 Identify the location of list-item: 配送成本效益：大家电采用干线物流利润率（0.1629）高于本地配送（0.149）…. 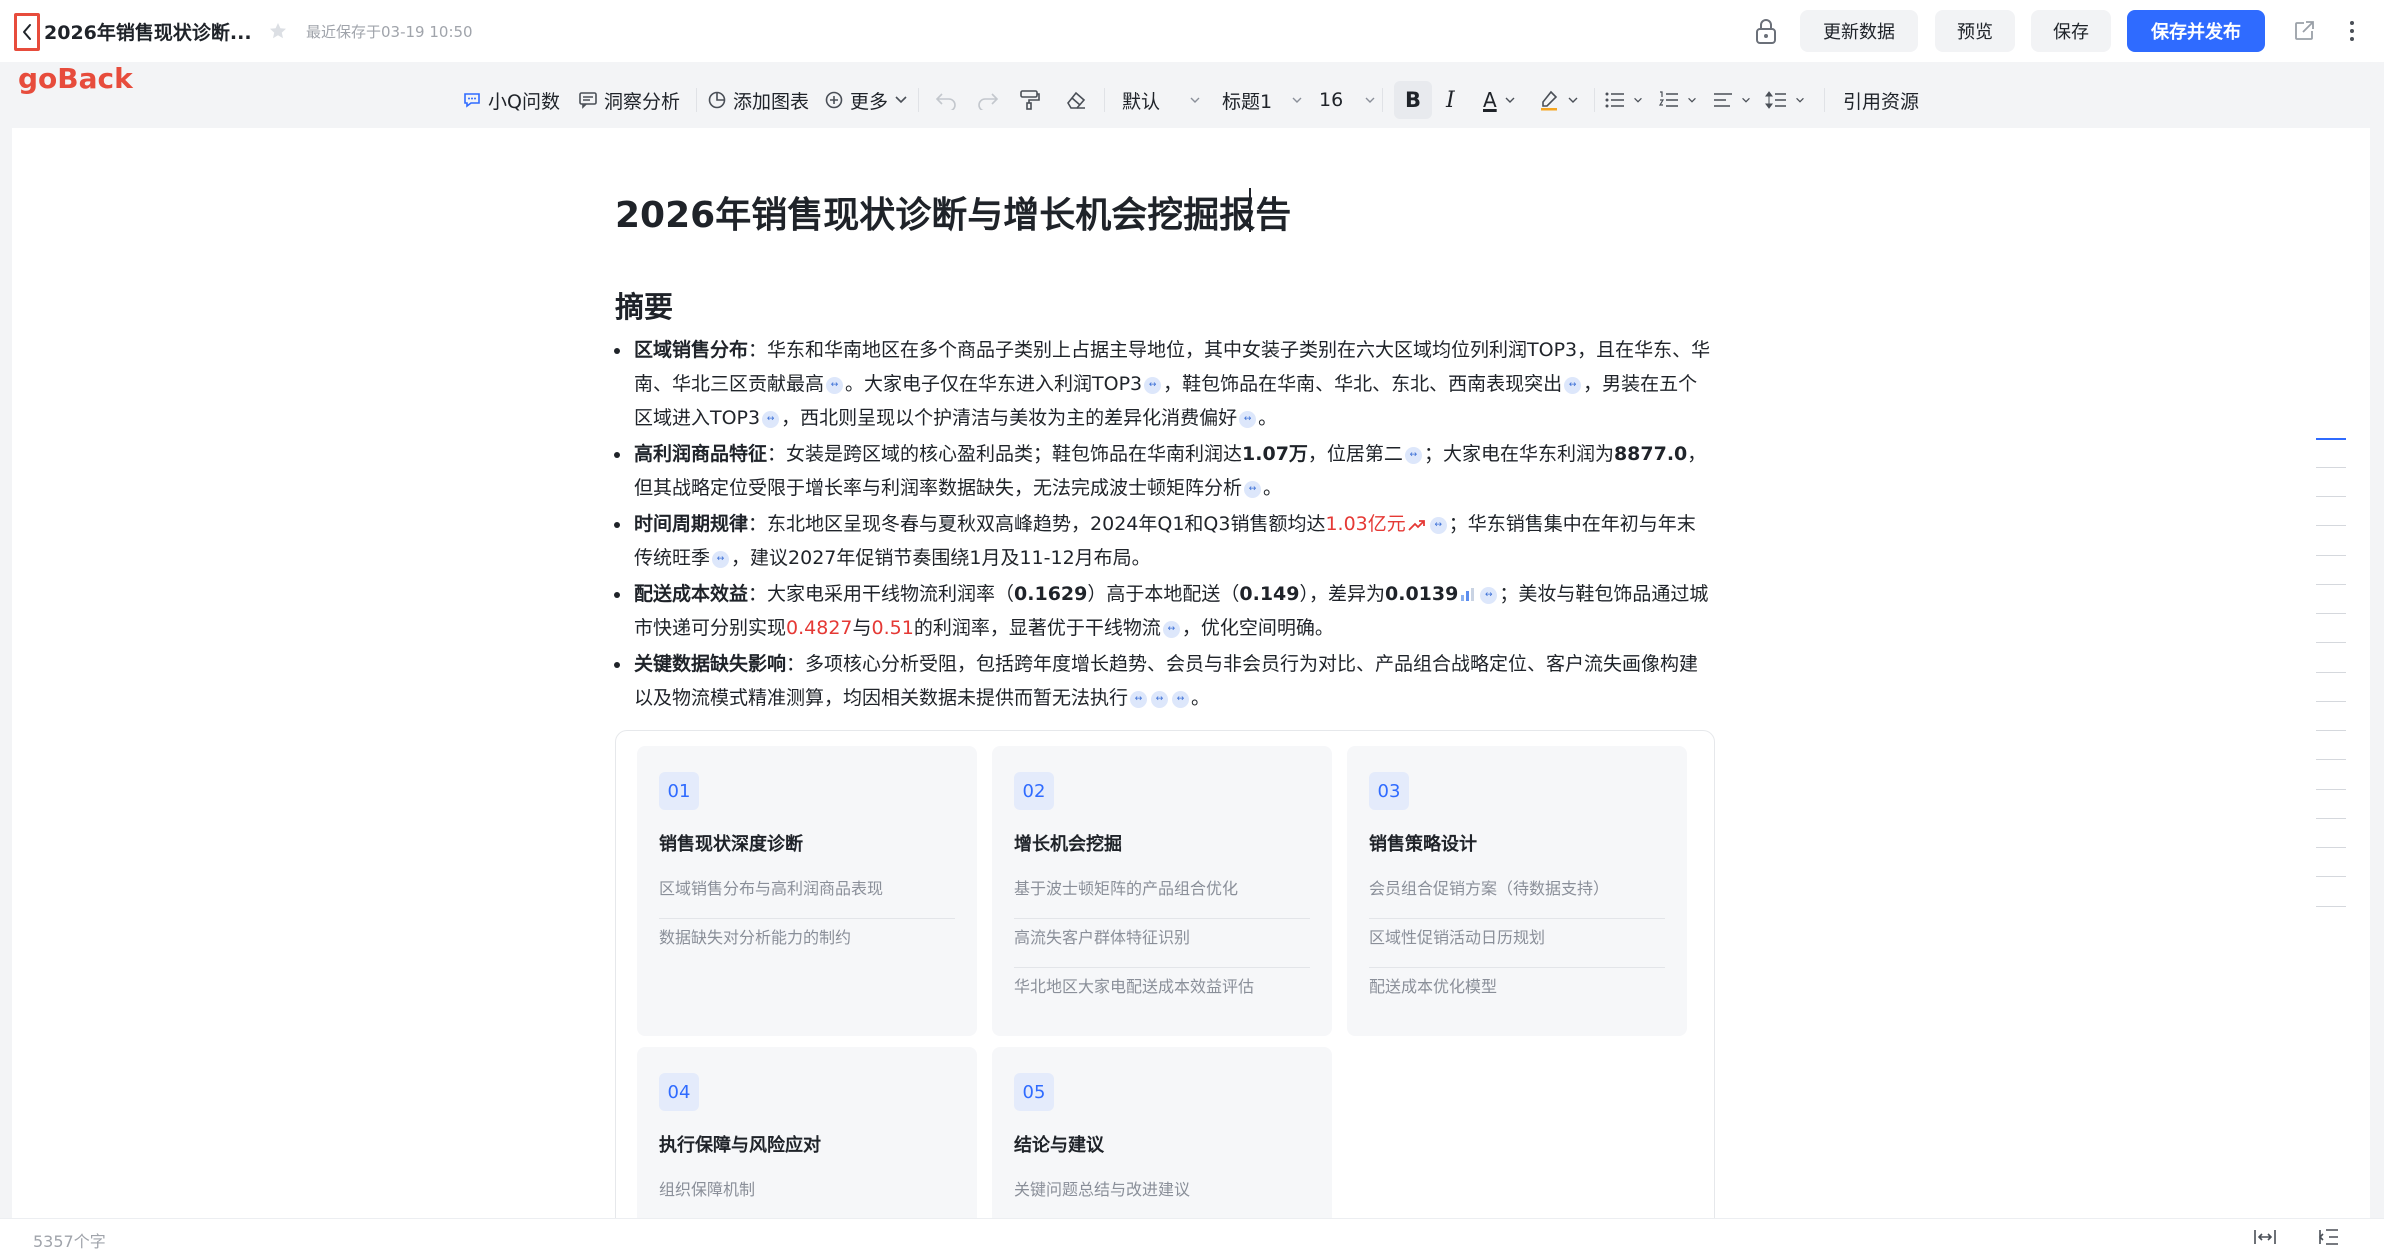
(1162, 611).